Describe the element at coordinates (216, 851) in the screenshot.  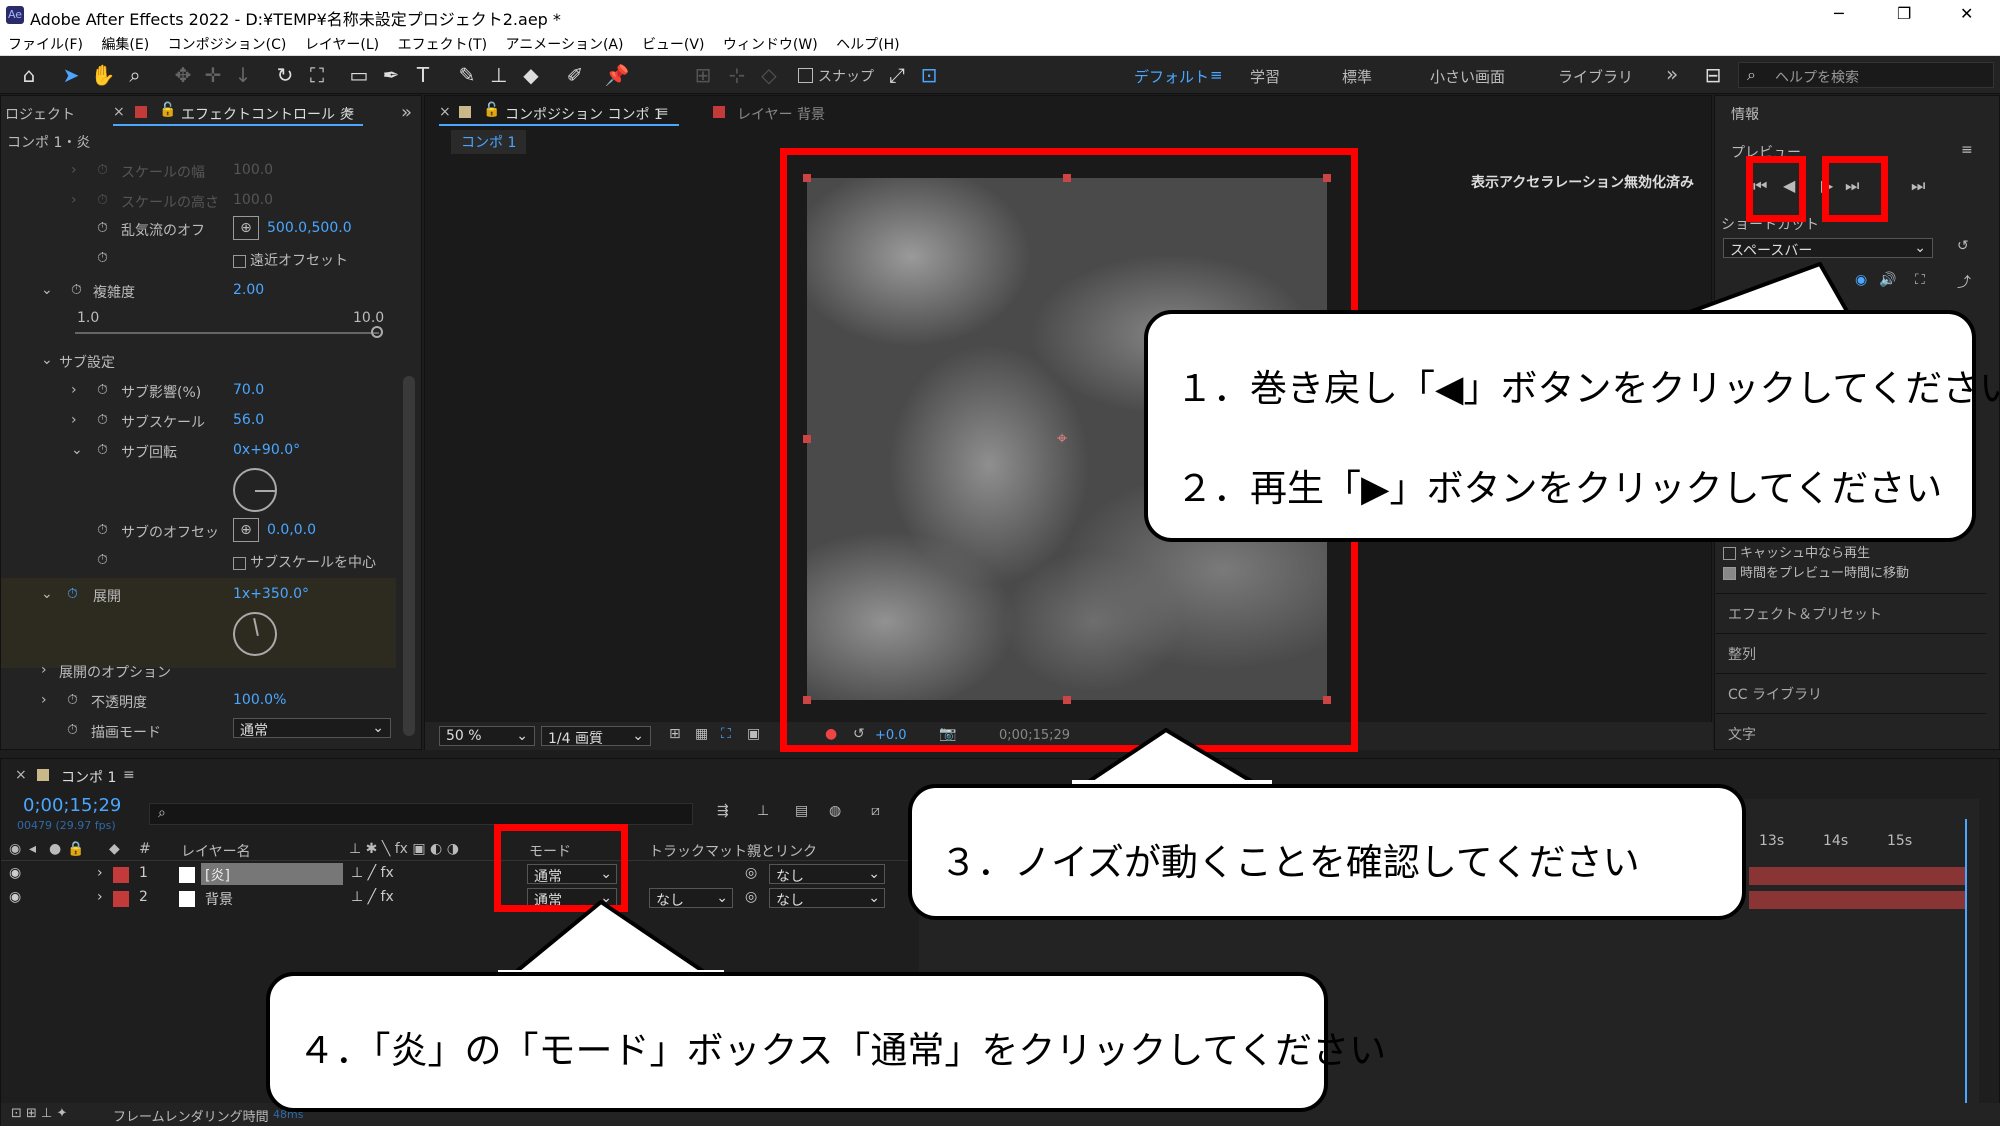
I see `layer-name-header: レイヤー名` at that location.